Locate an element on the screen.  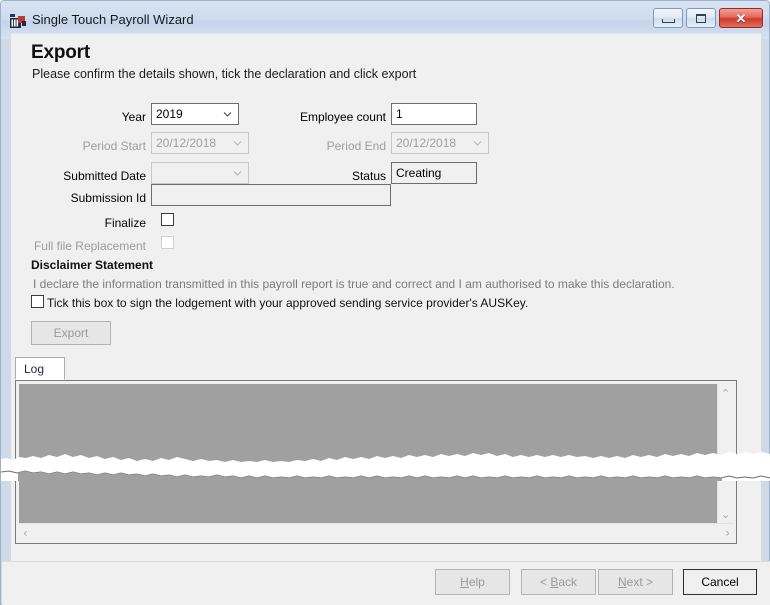
submitted-date-datepicker is located at coordinates (200, 173).